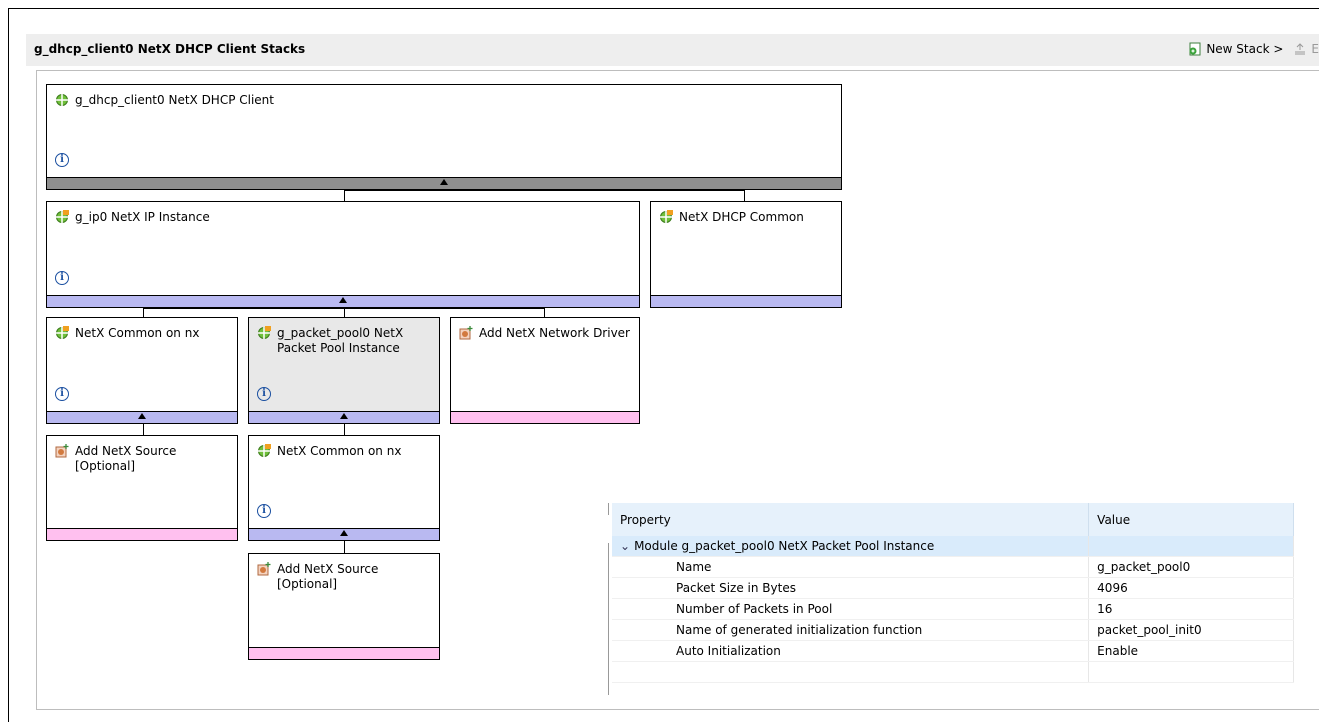 The image size is (1319, 722). I want to click on new-stack-button: New Stack >, so click(1235, 49).